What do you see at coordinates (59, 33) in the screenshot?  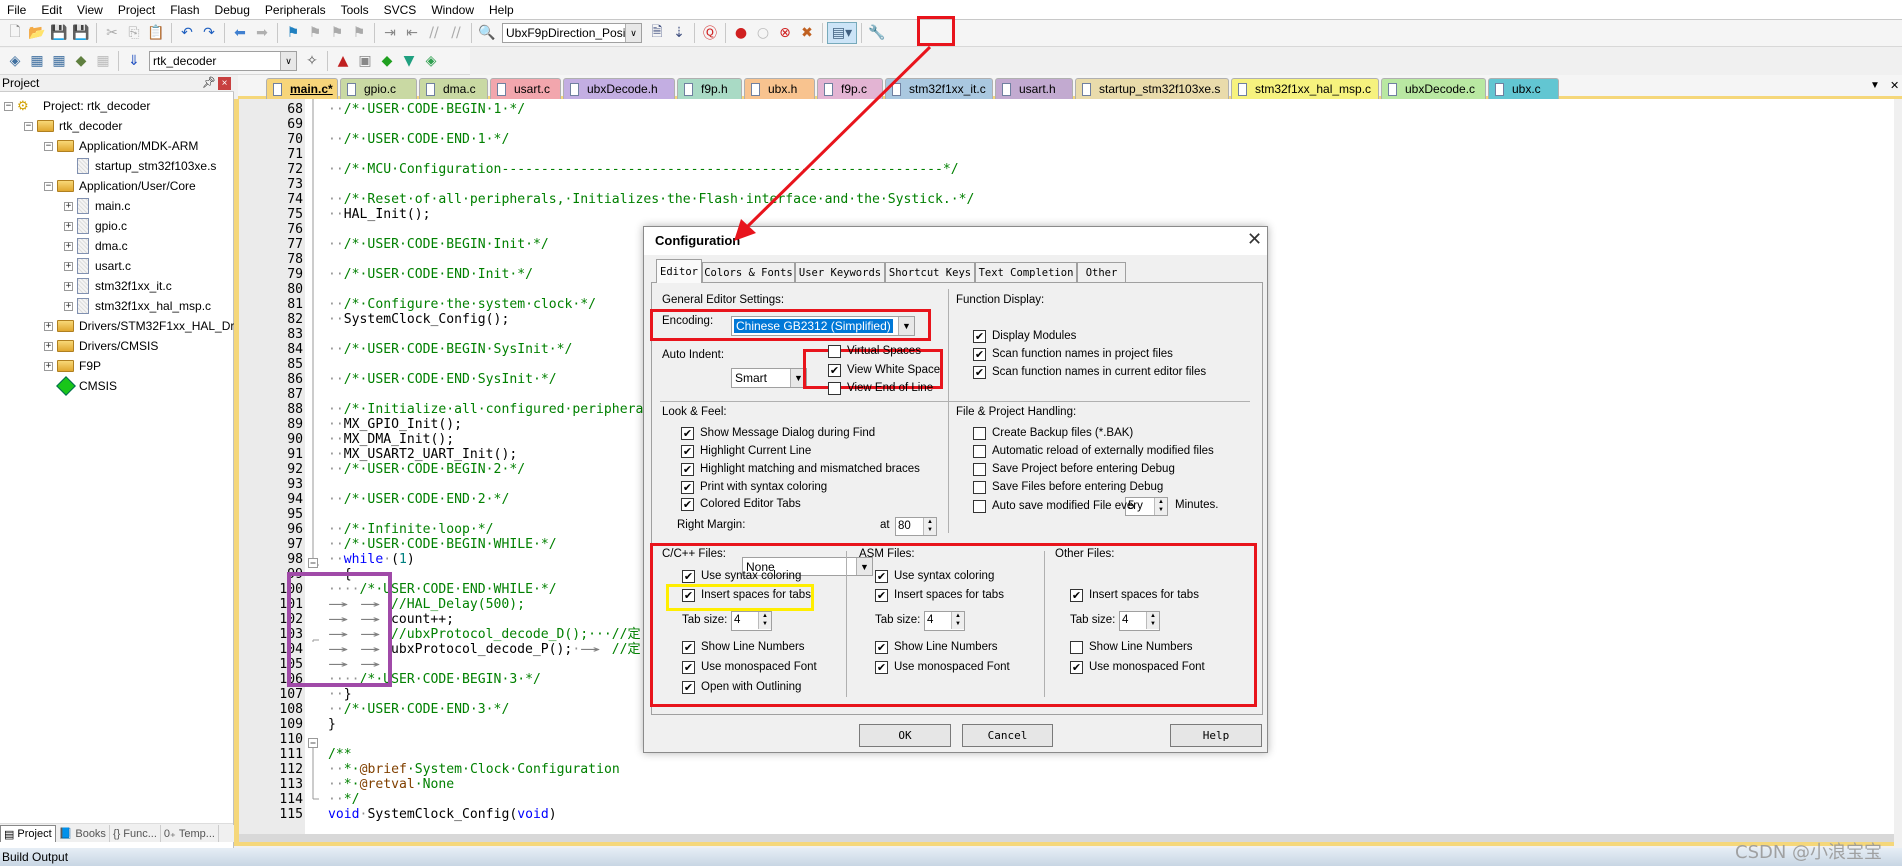 I see `save-icon: 💾` at bounding box center [59, 33].